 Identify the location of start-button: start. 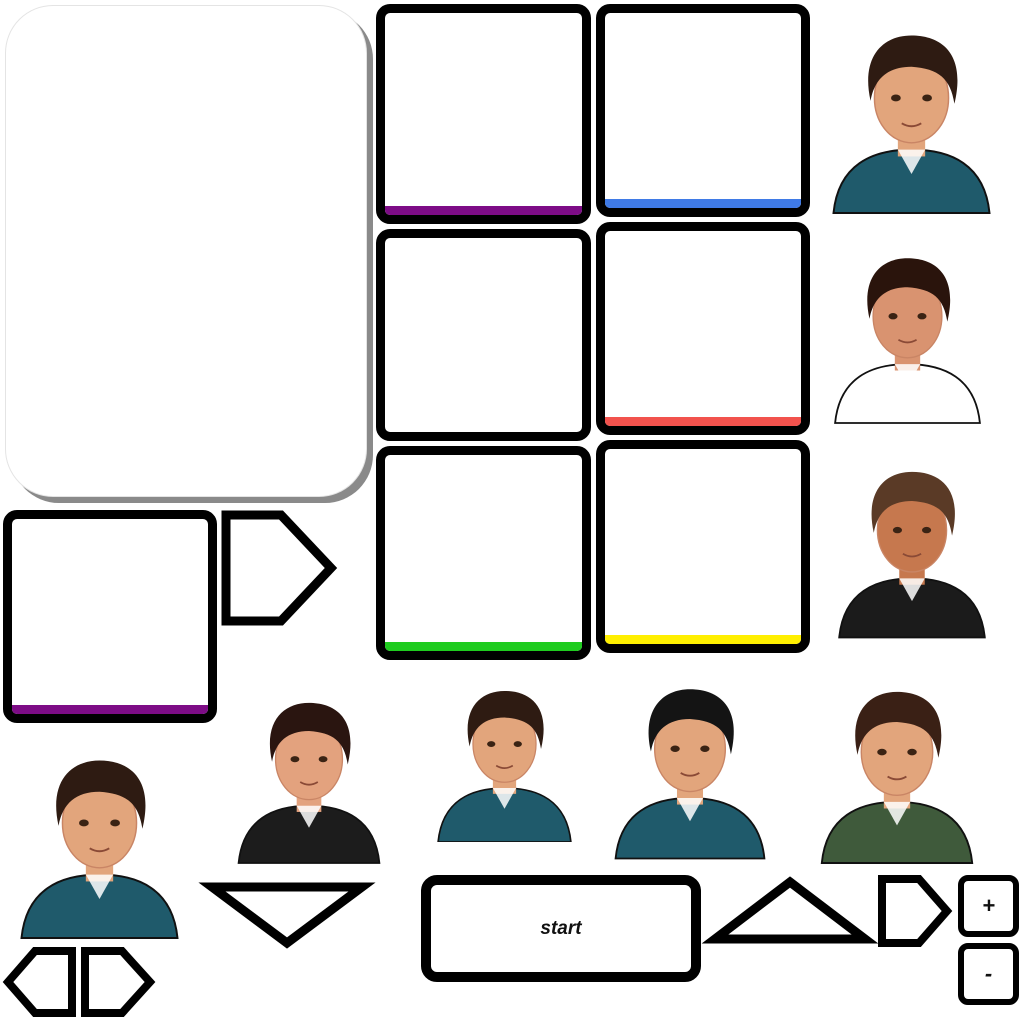
(561, 928).